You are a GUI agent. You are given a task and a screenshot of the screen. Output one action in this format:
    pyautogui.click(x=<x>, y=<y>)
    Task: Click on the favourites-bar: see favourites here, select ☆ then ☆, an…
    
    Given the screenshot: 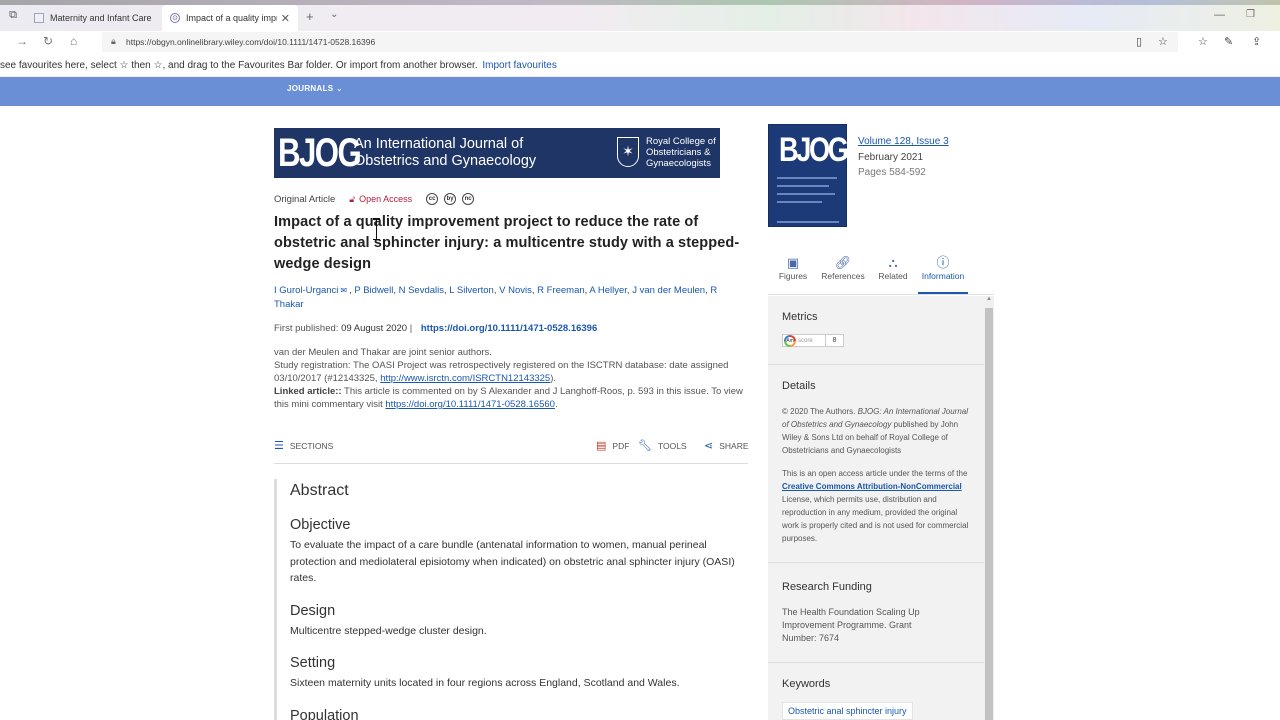 What is the action you would take?
    pyautogui.click(x=640, y=65)
    